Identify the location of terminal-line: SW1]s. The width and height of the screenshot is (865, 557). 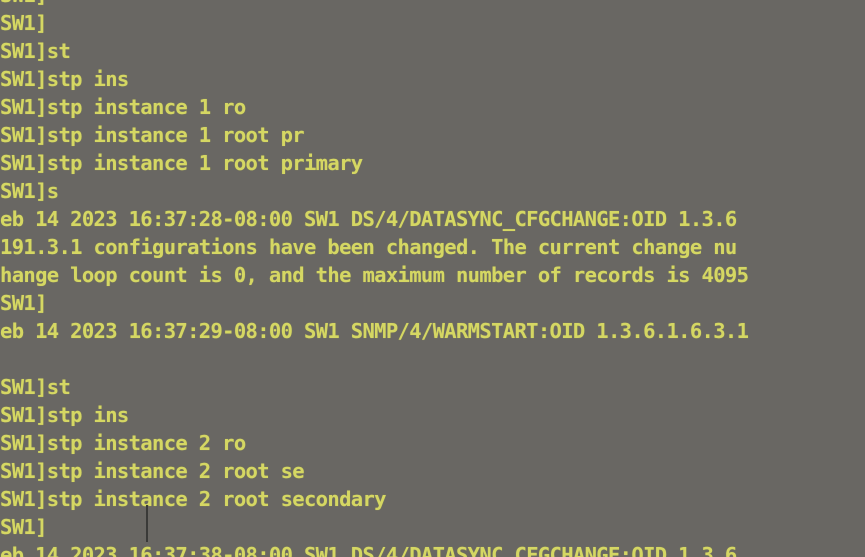
(29, 191).